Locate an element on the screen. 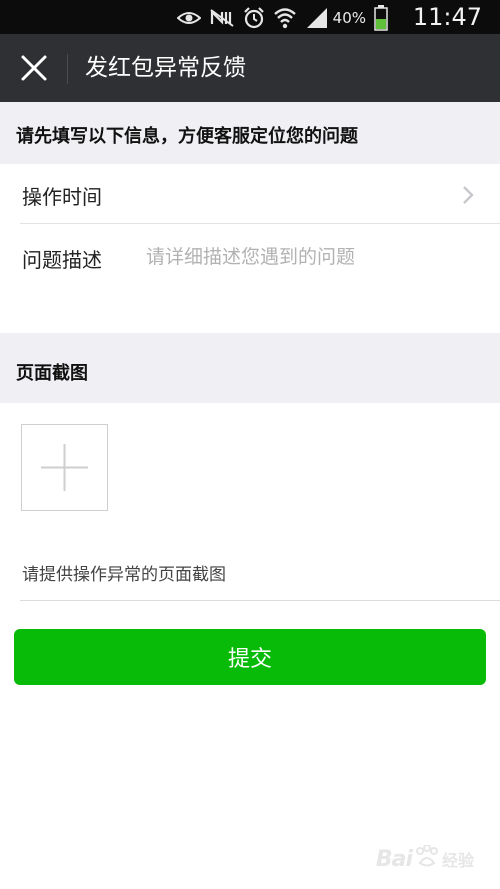 The image size is (500, 889). problem-description-input is located at coordinates (316, 280).